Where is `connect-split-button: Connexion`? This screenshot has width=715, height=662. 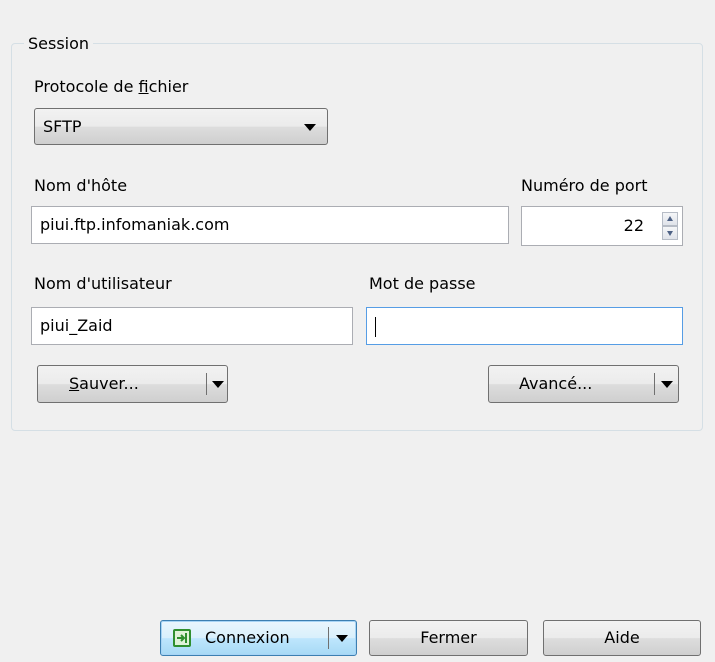 connect-split-button: Connexion is located at coordinates (258, 638).